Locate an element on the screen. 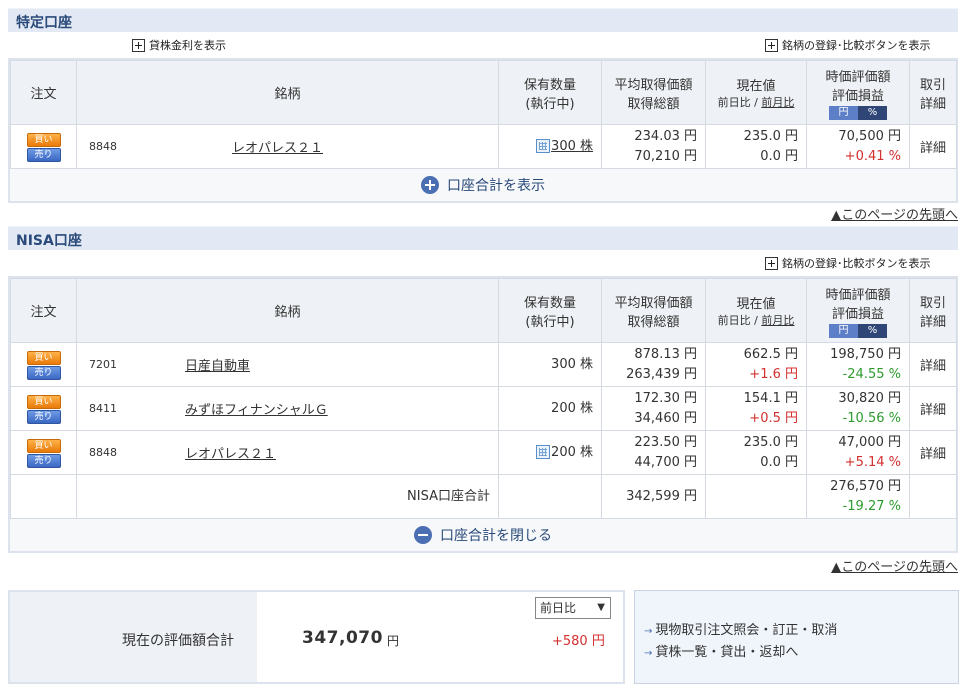 The width and height of the screenshot is (969, 687). price-cell: 154.1 円 +0.5 円 is located at coordinates (756, 408).